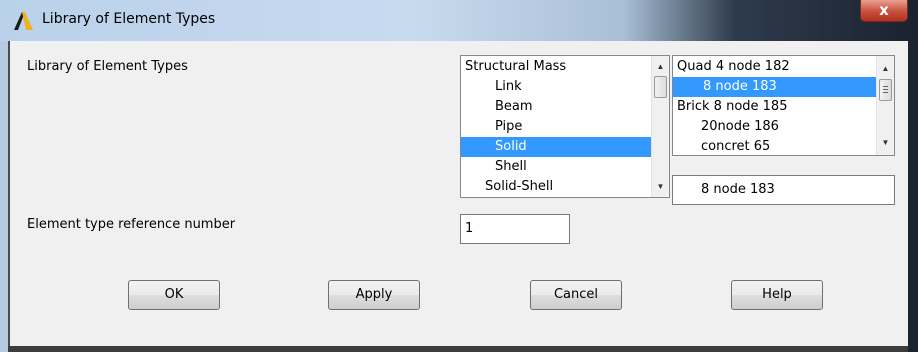 The width and height of the screenshot is (918, 352). Describe the element at coordinates (774, 67) in the screenshot. I see `element-item-quad-182: Quad 4 node 182` at that location.